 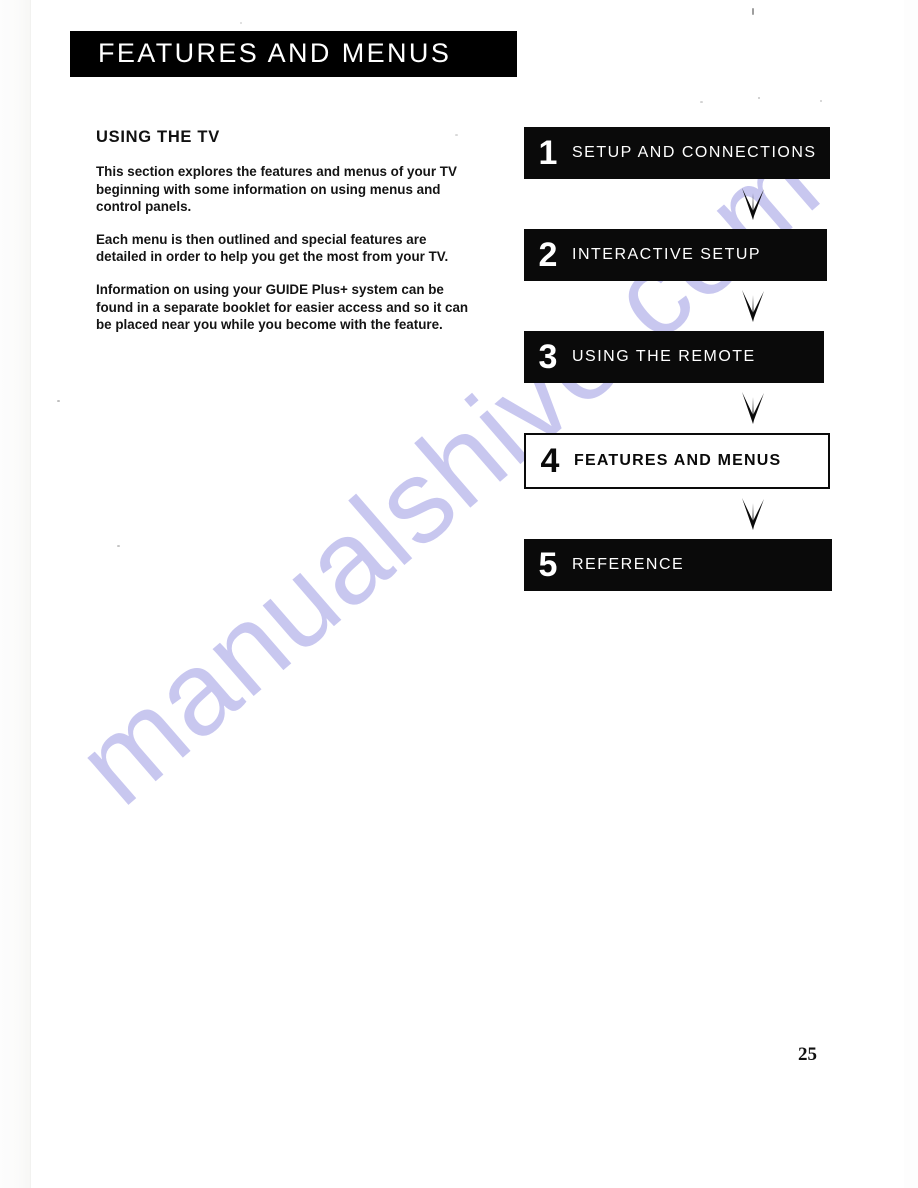 What do you see at coordinates (548, 357) in the screenshot?
I see `flow-step-number: 3` at bounding box center [548, 357].